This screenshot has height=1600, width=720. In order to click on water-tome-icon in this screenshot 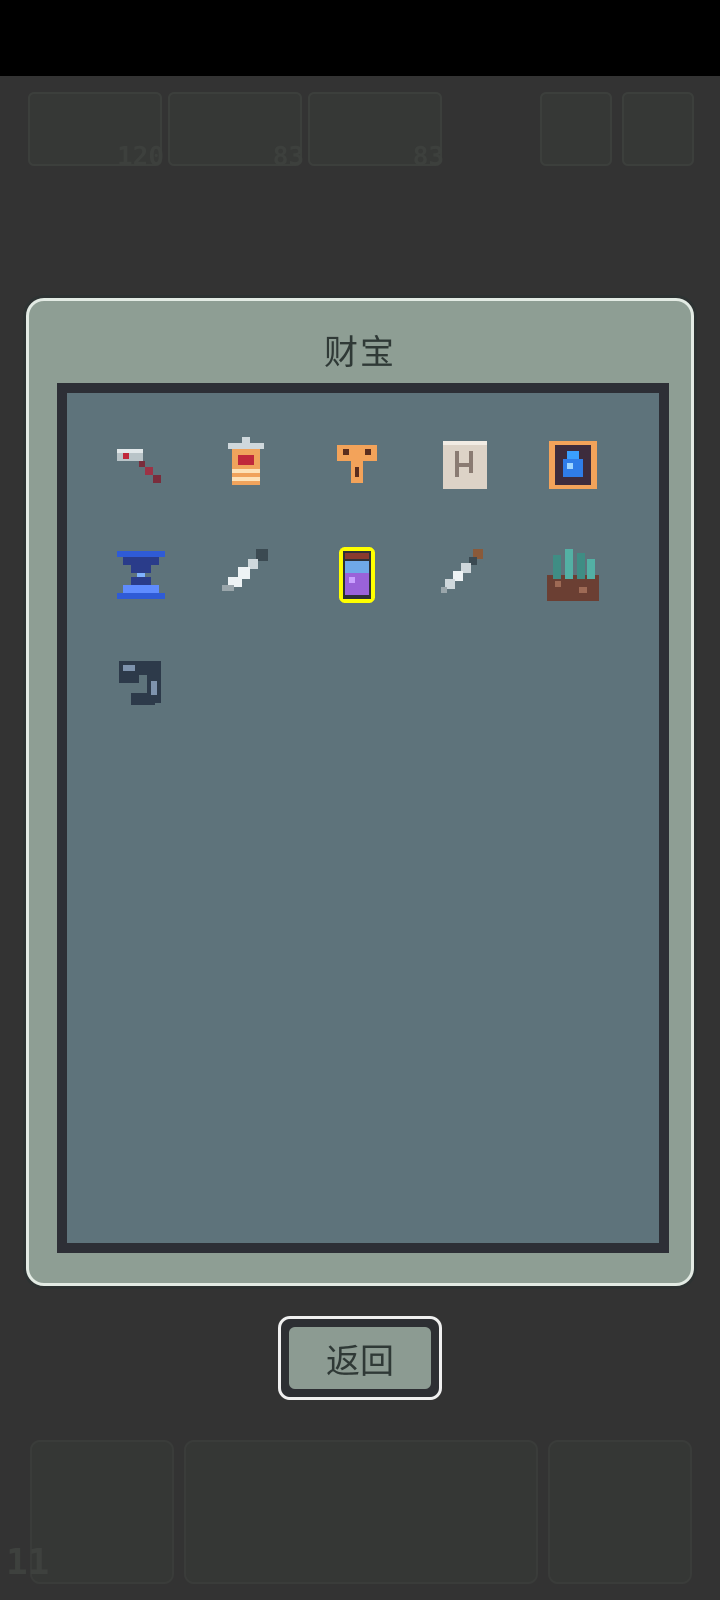, I will do `click(573, 465)`.